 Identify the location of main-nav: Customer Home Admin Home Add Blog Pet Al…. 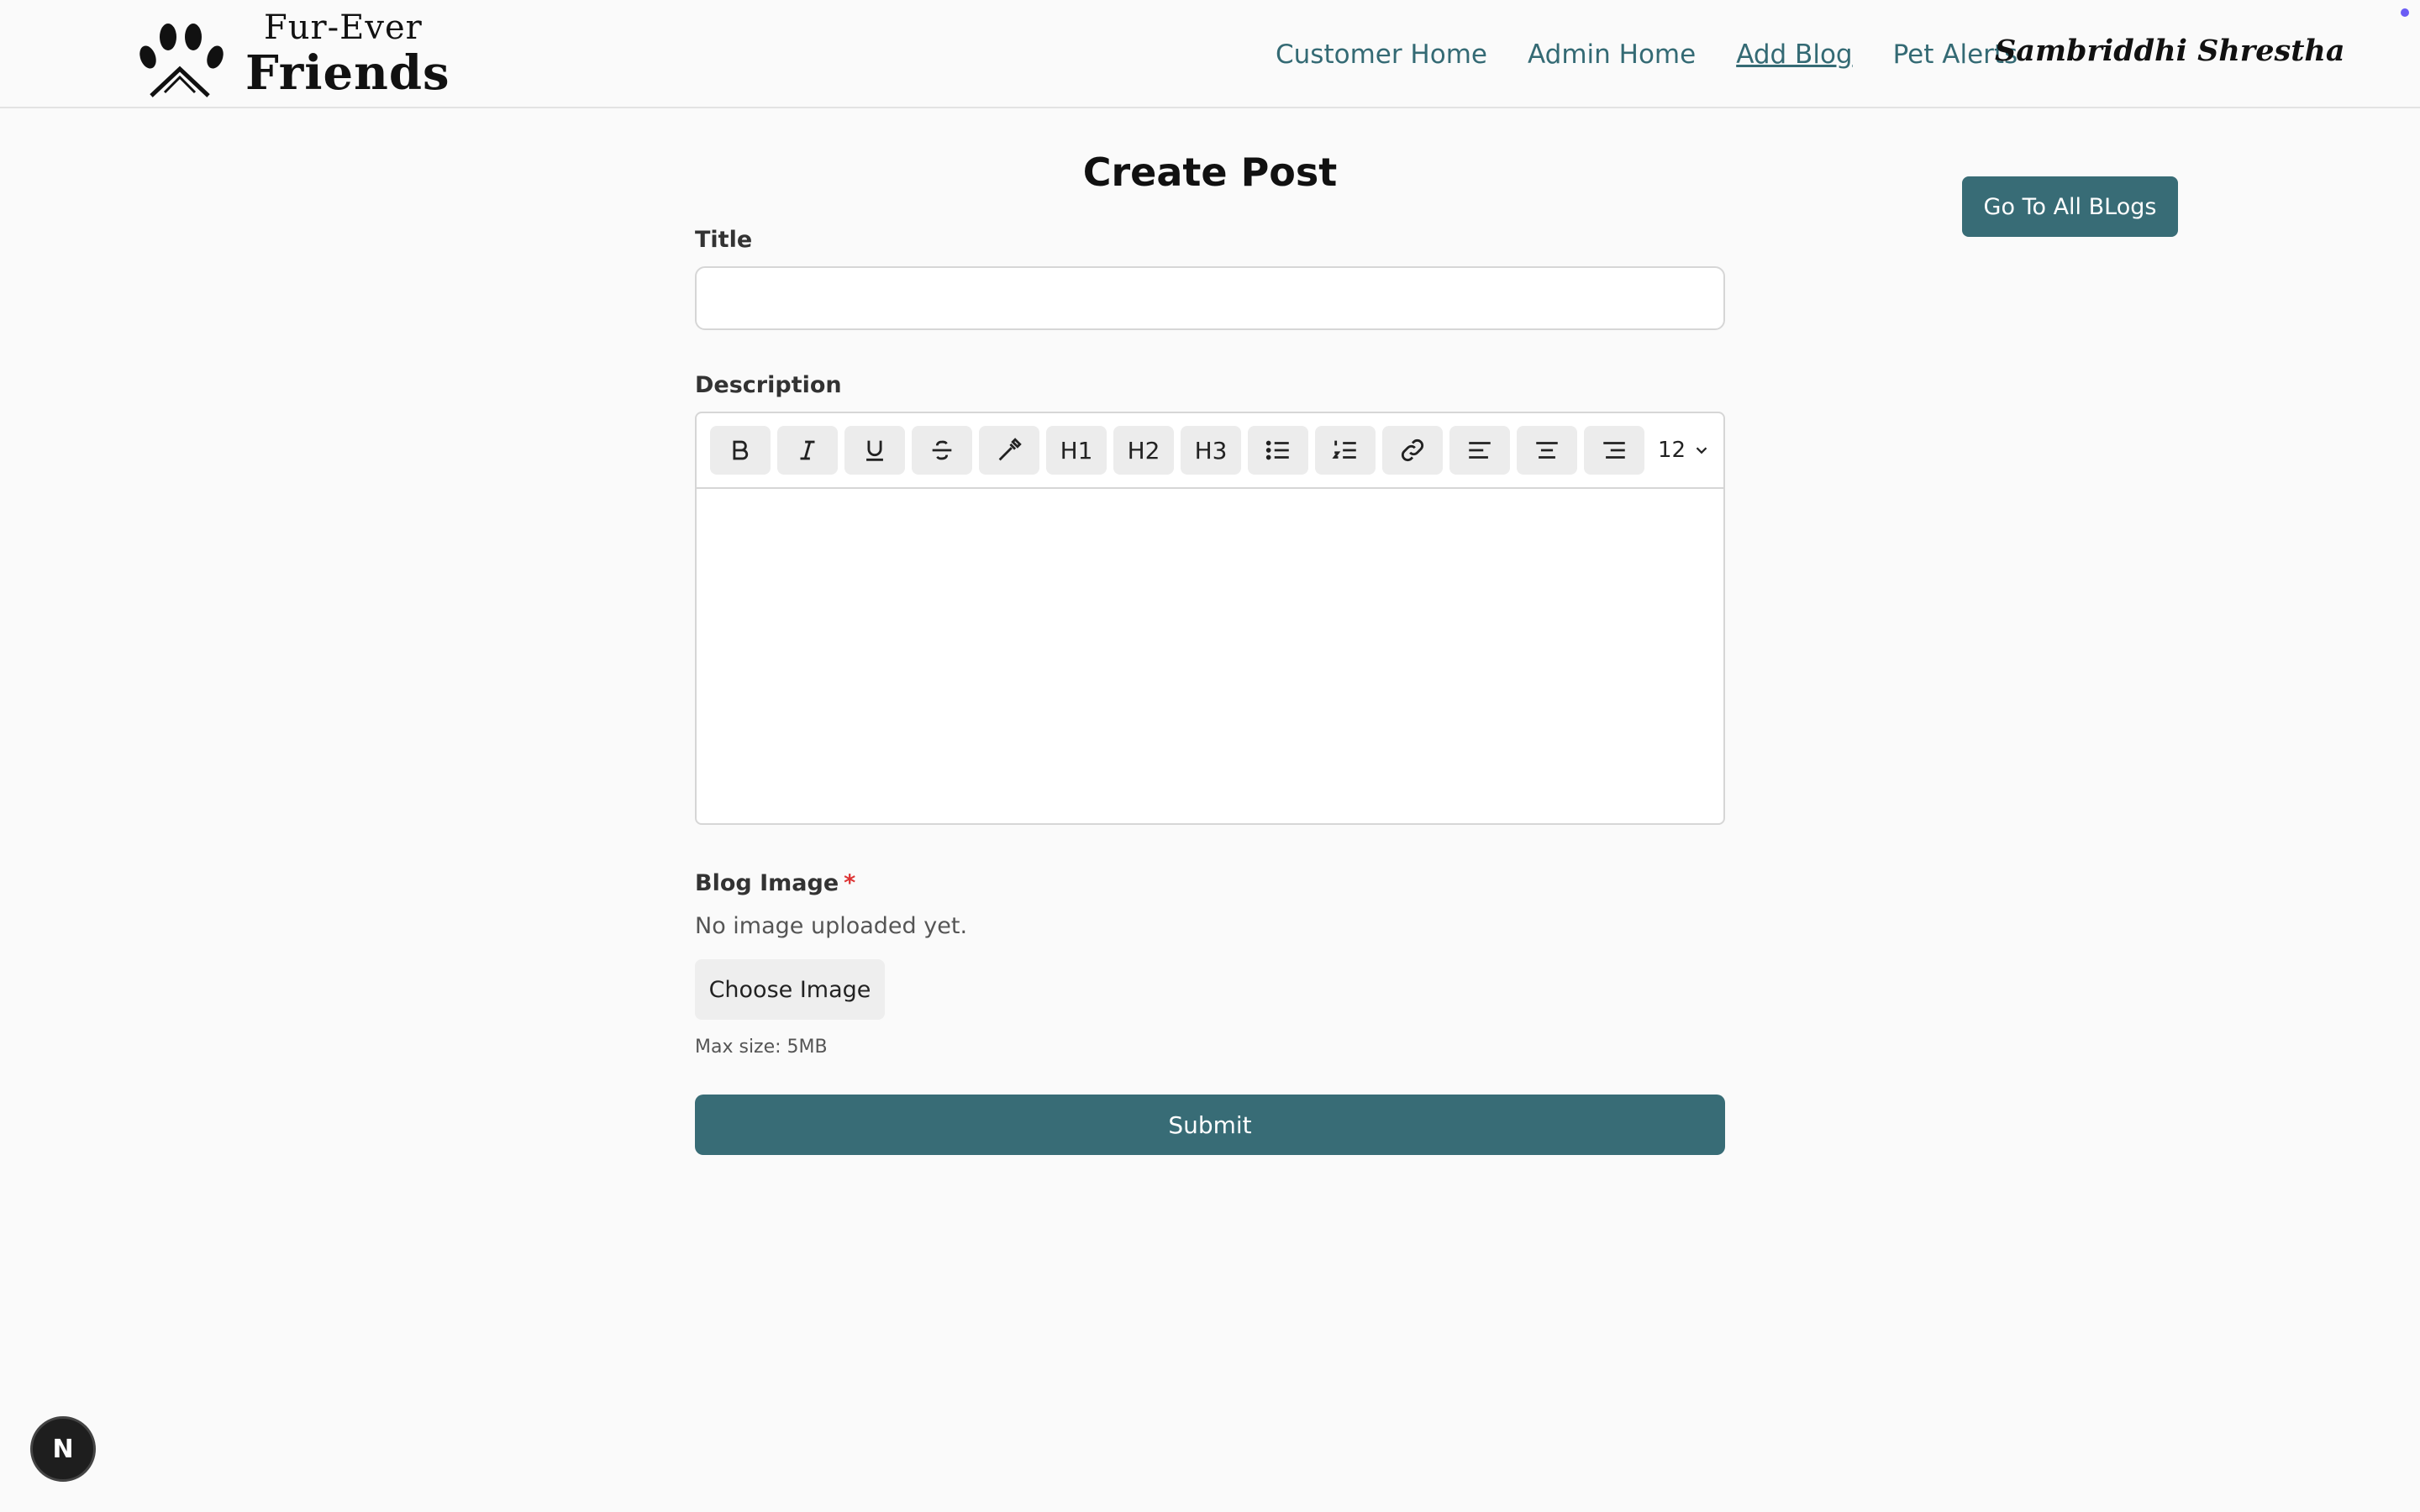
(1667, 55).